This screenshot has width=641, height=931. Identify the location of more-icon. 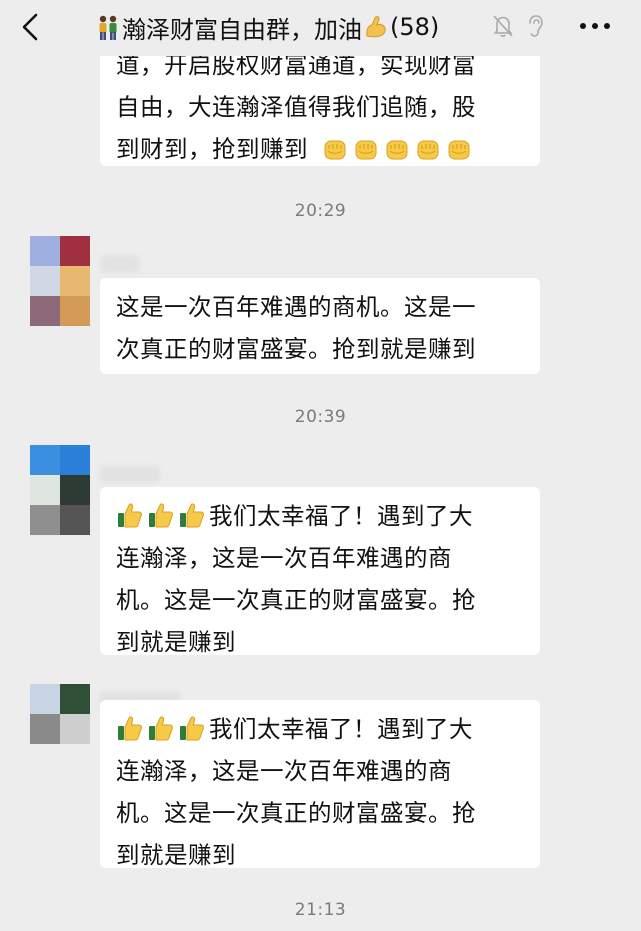
(595, 26).